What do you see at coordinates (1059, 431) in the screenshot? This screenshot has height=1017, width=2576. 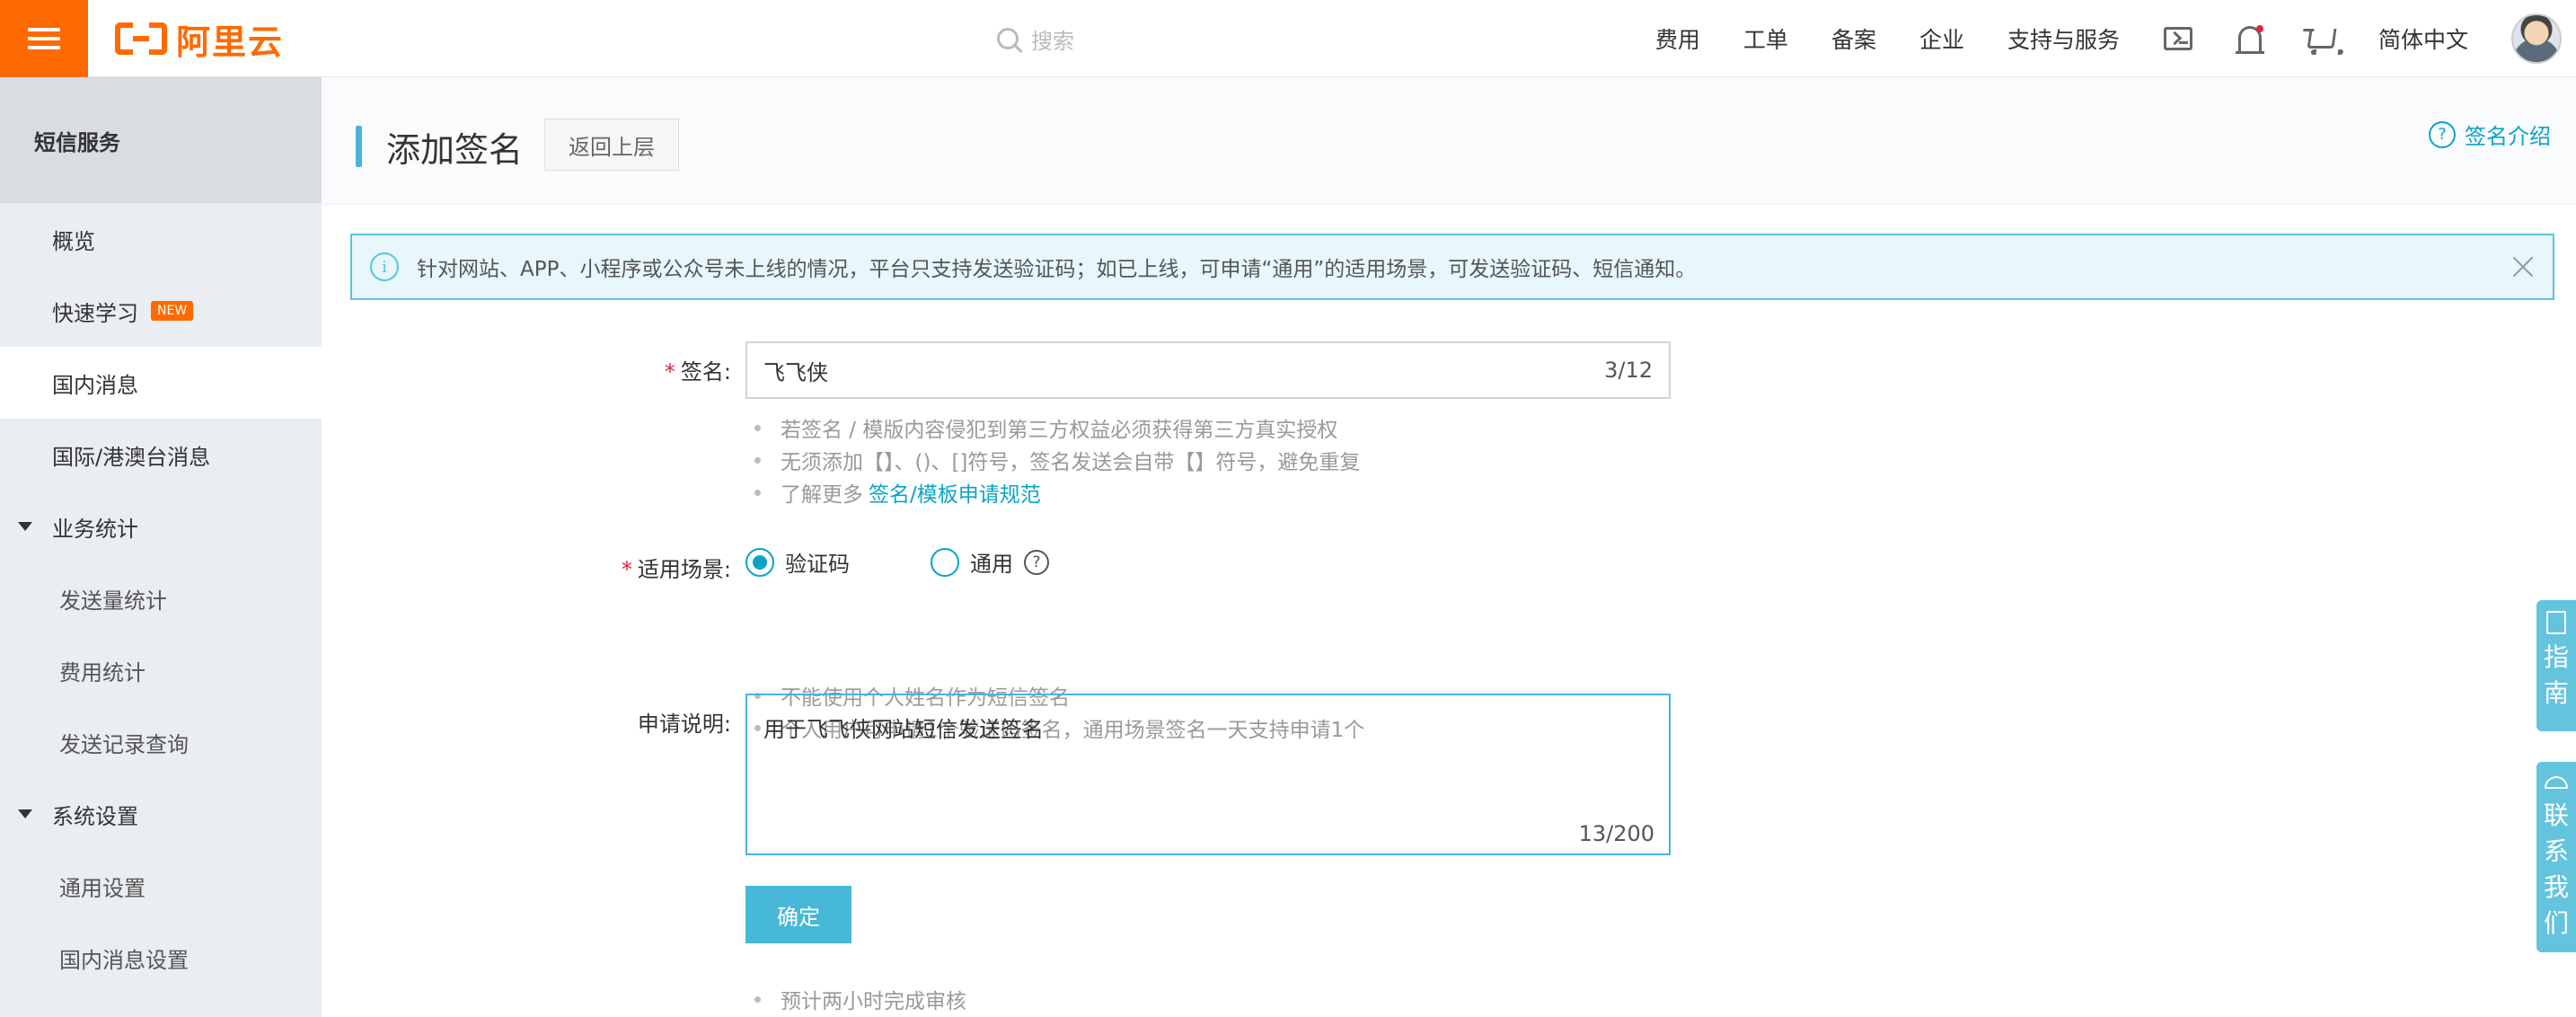 I see `hint-text: 若签名 / 模版内容侵犯到第三方权益必须获得第三方真实授权` at bounding box center [1059, 431].